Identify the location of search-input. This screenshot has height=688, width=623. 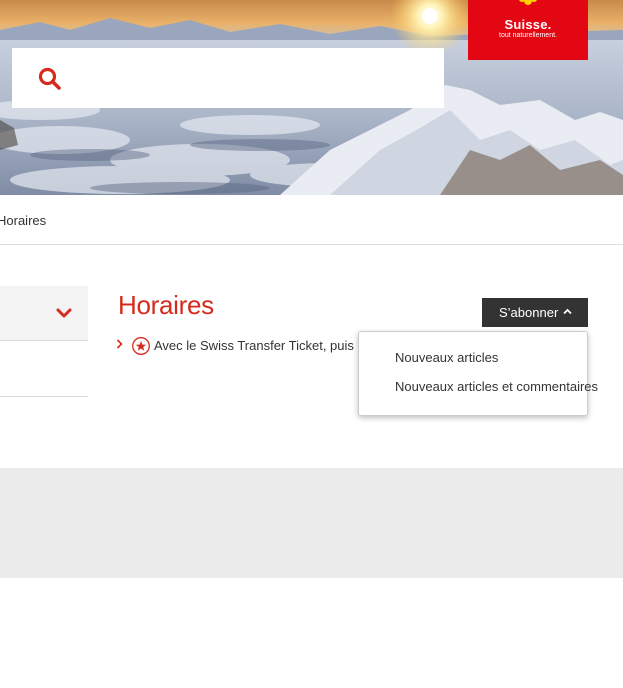
(259, 79).